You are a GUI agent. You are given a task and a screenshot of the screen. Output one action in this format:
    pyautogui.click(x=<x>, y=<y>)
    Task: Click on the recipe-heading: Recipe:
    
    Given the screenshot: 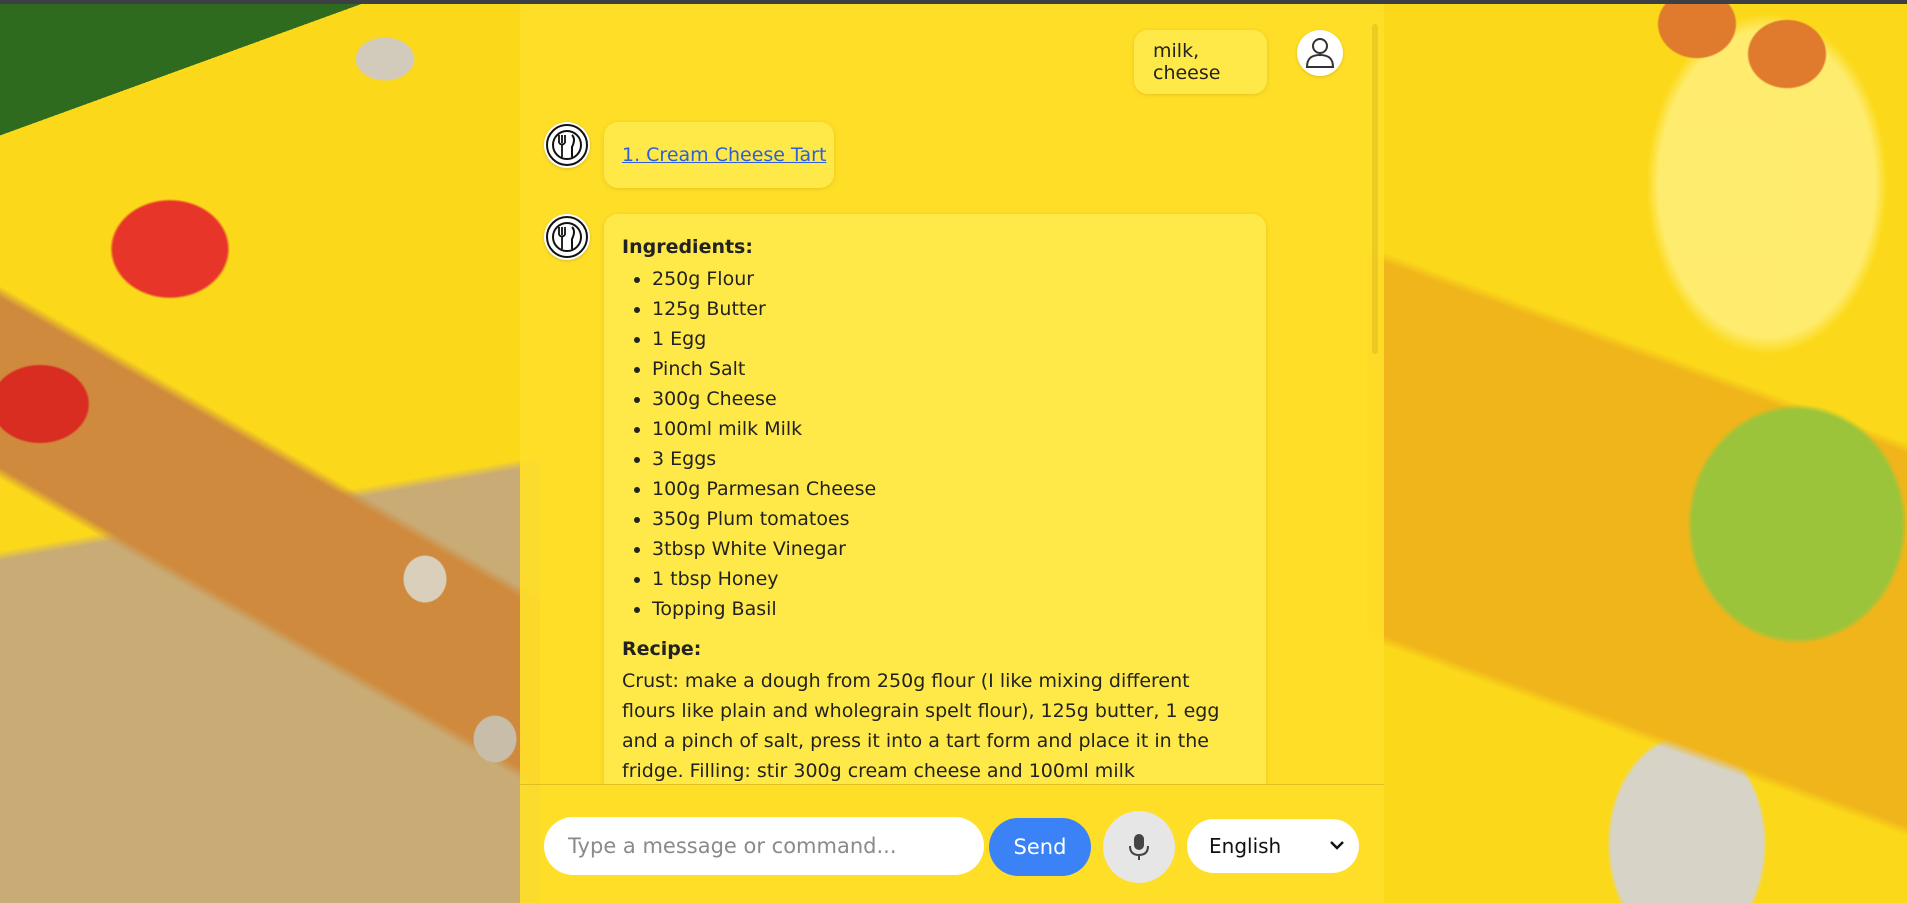 What is the action you would take?
    pyautogui.click(x=662, y=649)
    